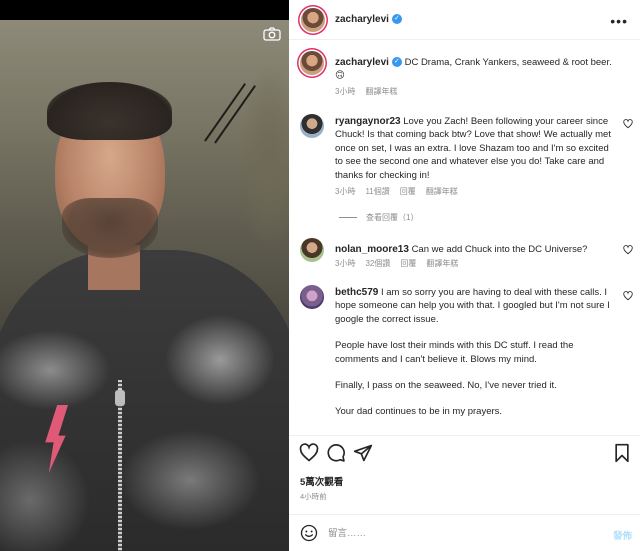 The width and height of the screenshot is (640, 551). I want to click on comment-icon, so click(336, 453).